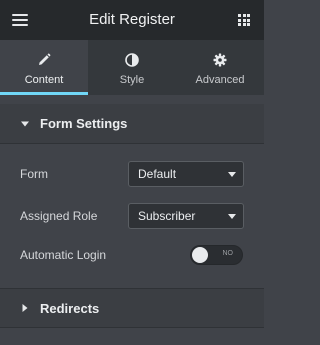 The image size is (320, 345). What do you see at coordinates (132, 255) in the screenshot?
I see `automatic-login-row: Automatic Login NO` at bounding box center [132, 255].